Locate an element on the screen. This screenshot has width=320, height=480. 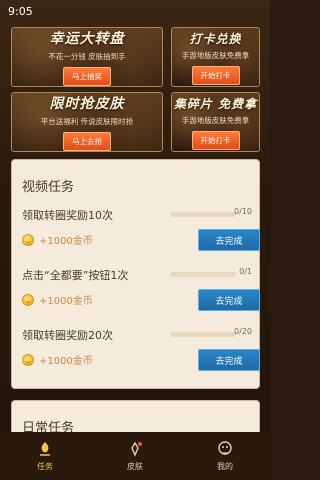
nav-item-skins: 皮肤 is located at coordinates (135, 456).